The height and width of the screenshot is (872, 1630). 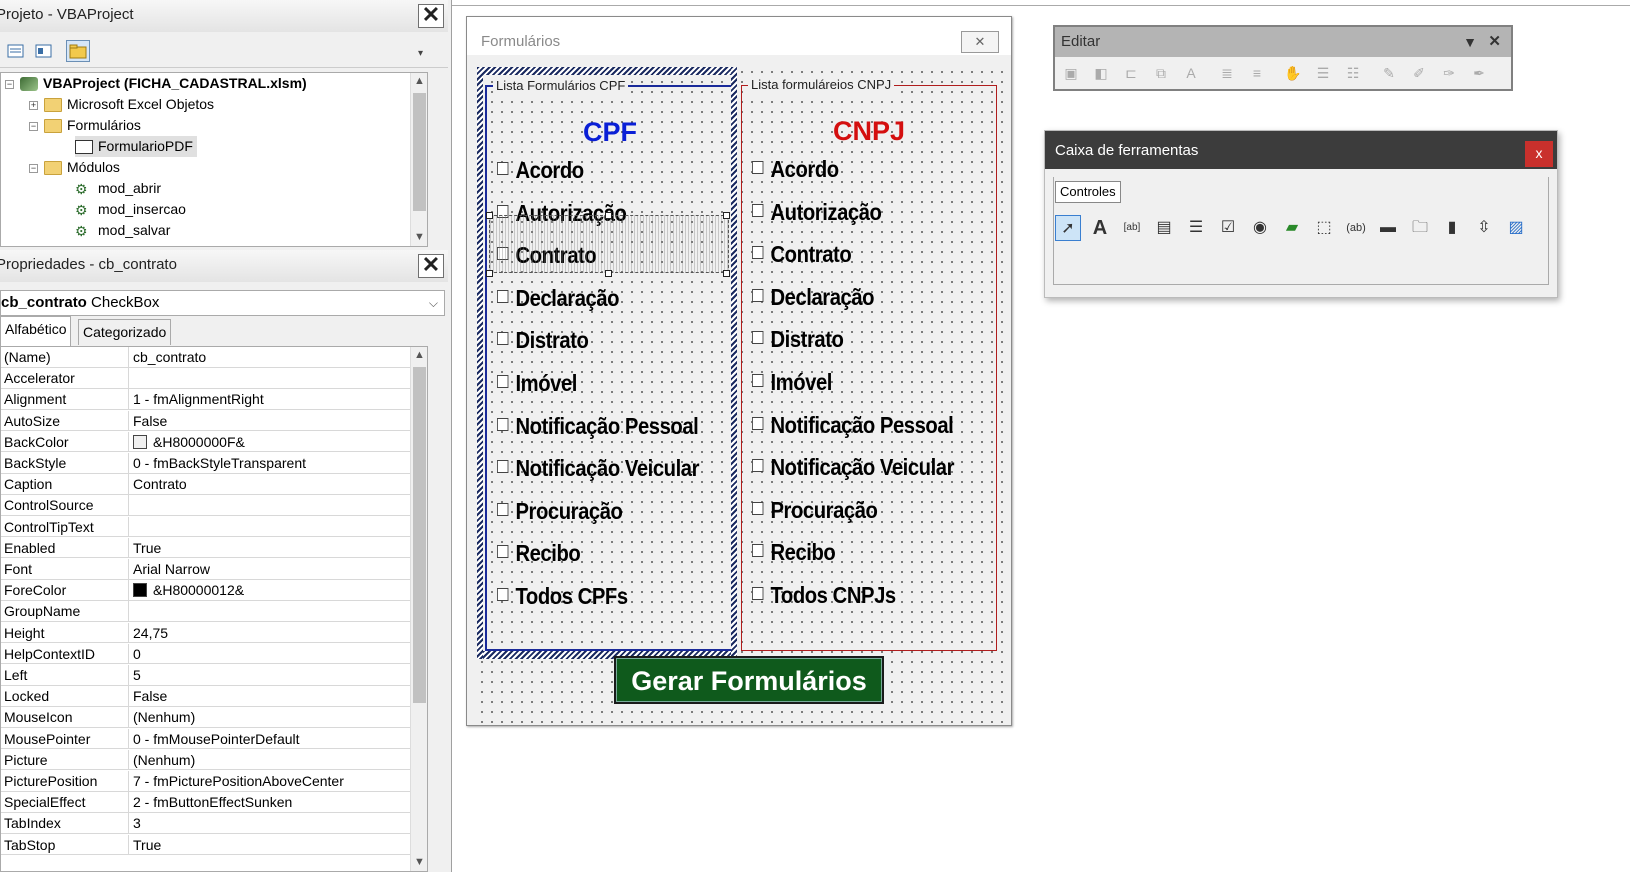 I want to click on object-selector: cb_contrato CheckBox ⌵, so click(x=222, y=303).